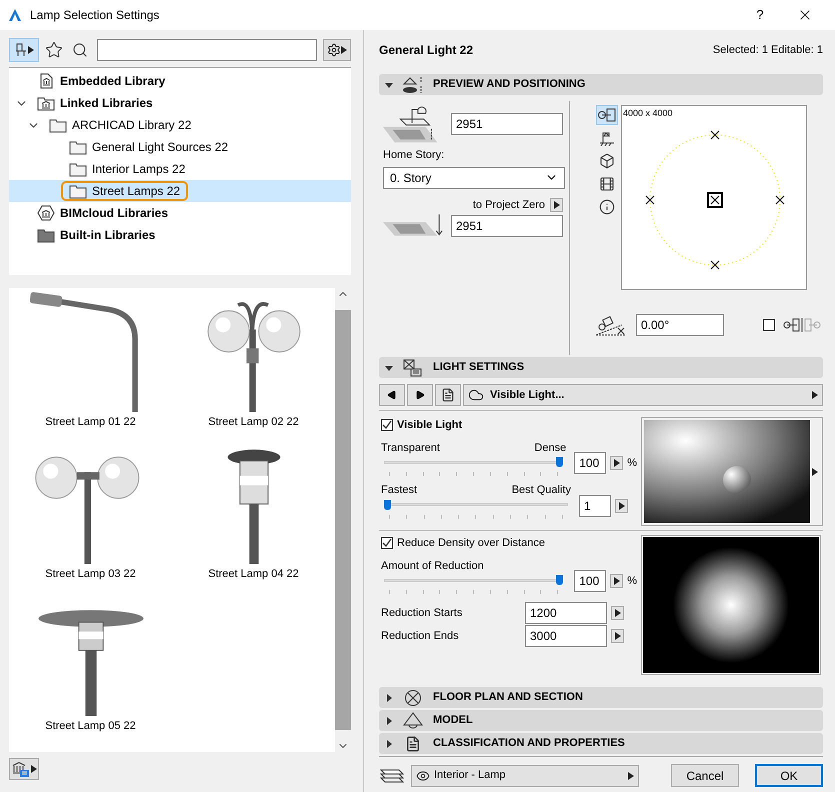  I want to click on number-field: 1, so click(595, 505).